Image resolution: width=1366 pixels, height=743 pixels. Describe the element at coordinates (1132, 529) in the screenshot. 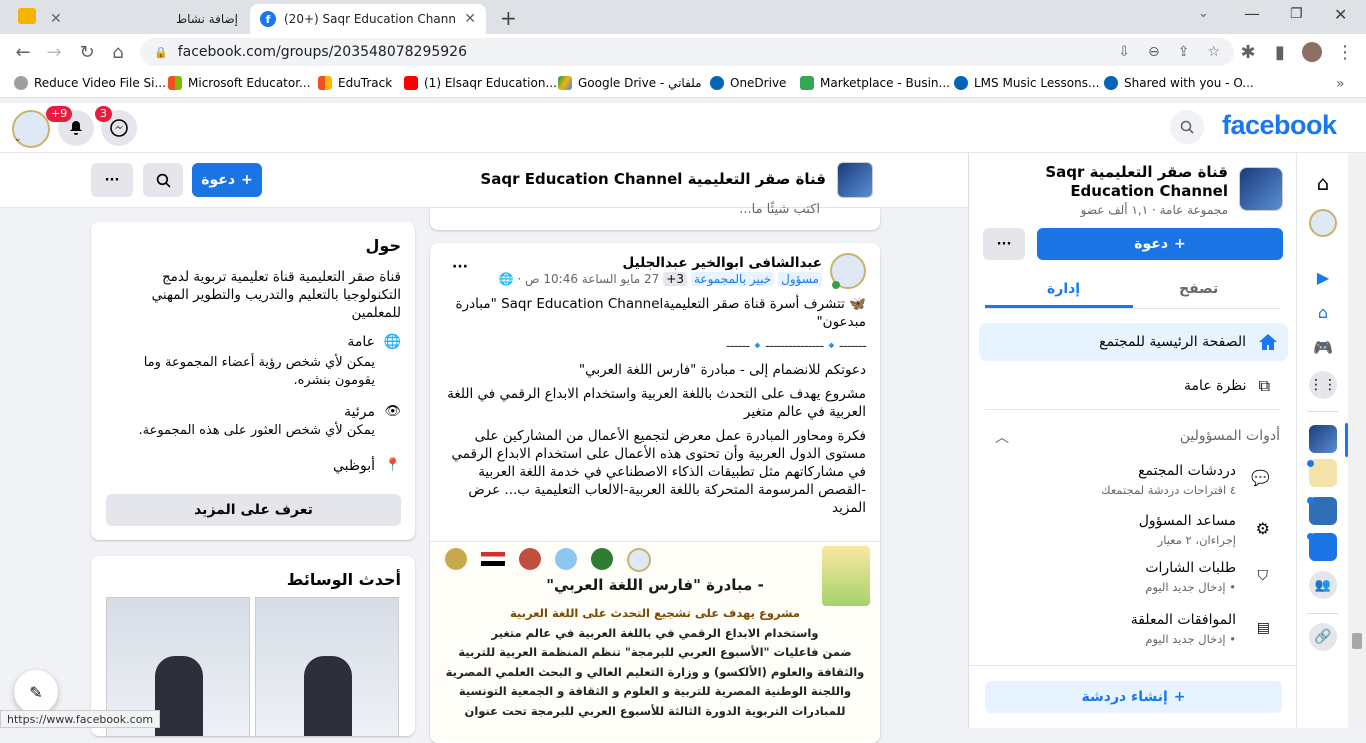

I see `sidebar-item-assistant: مساعد المسؤول إجراءان، ٢ معيار ⚙` at that location.